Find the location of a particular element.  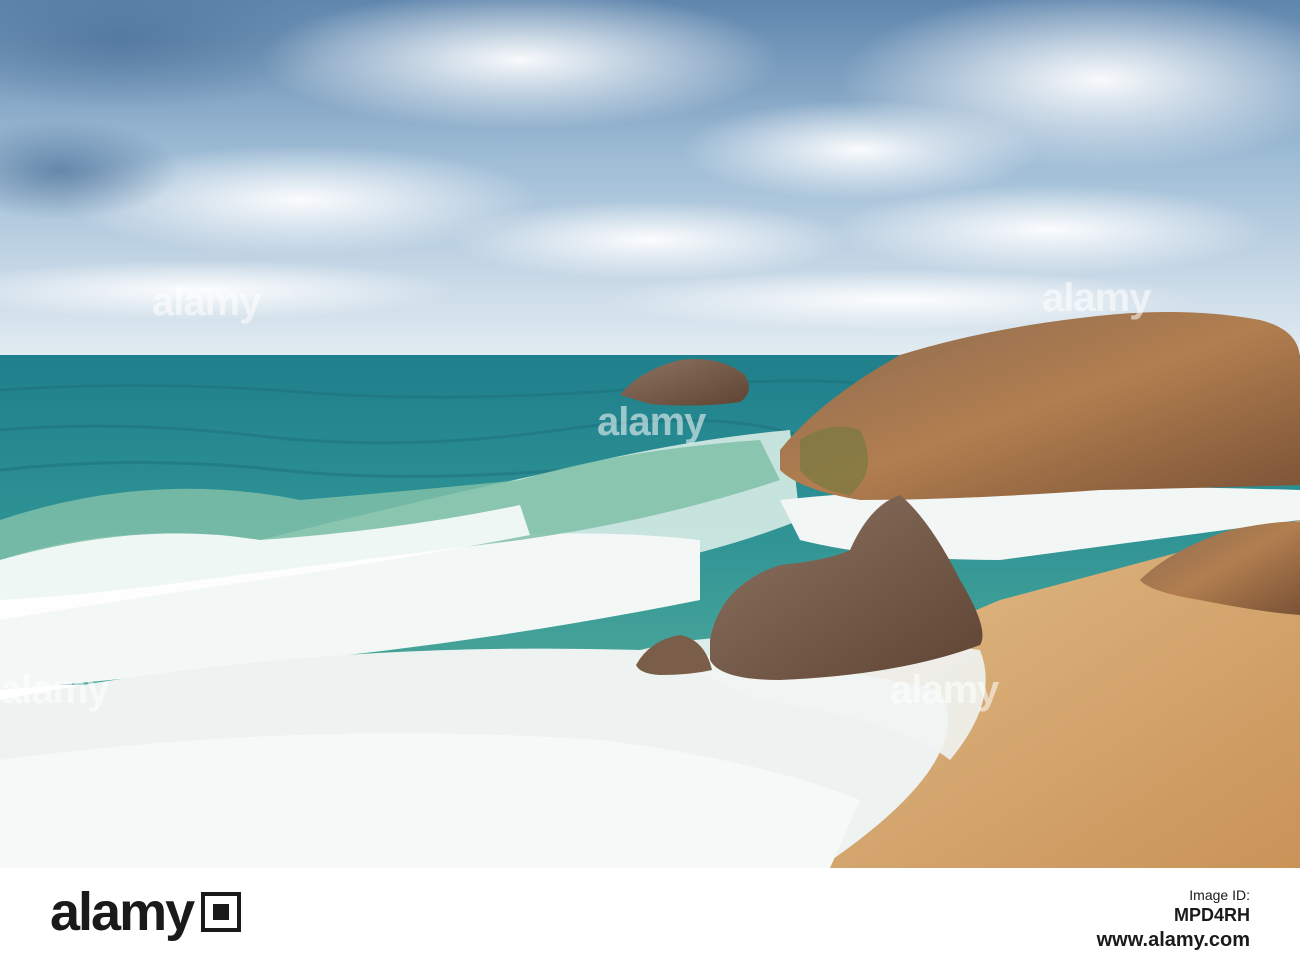

image-id: MPD4RH is located at coordinates (1211, 915).